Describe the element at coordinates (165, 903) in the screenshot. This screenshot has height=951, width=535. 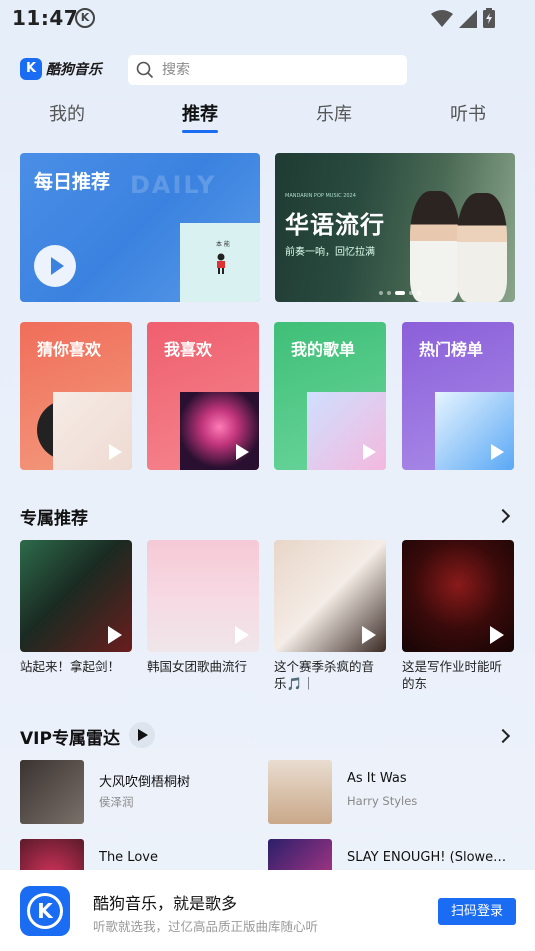
I see `promo-title: 酷狗音乐，就是歌多` at that location.